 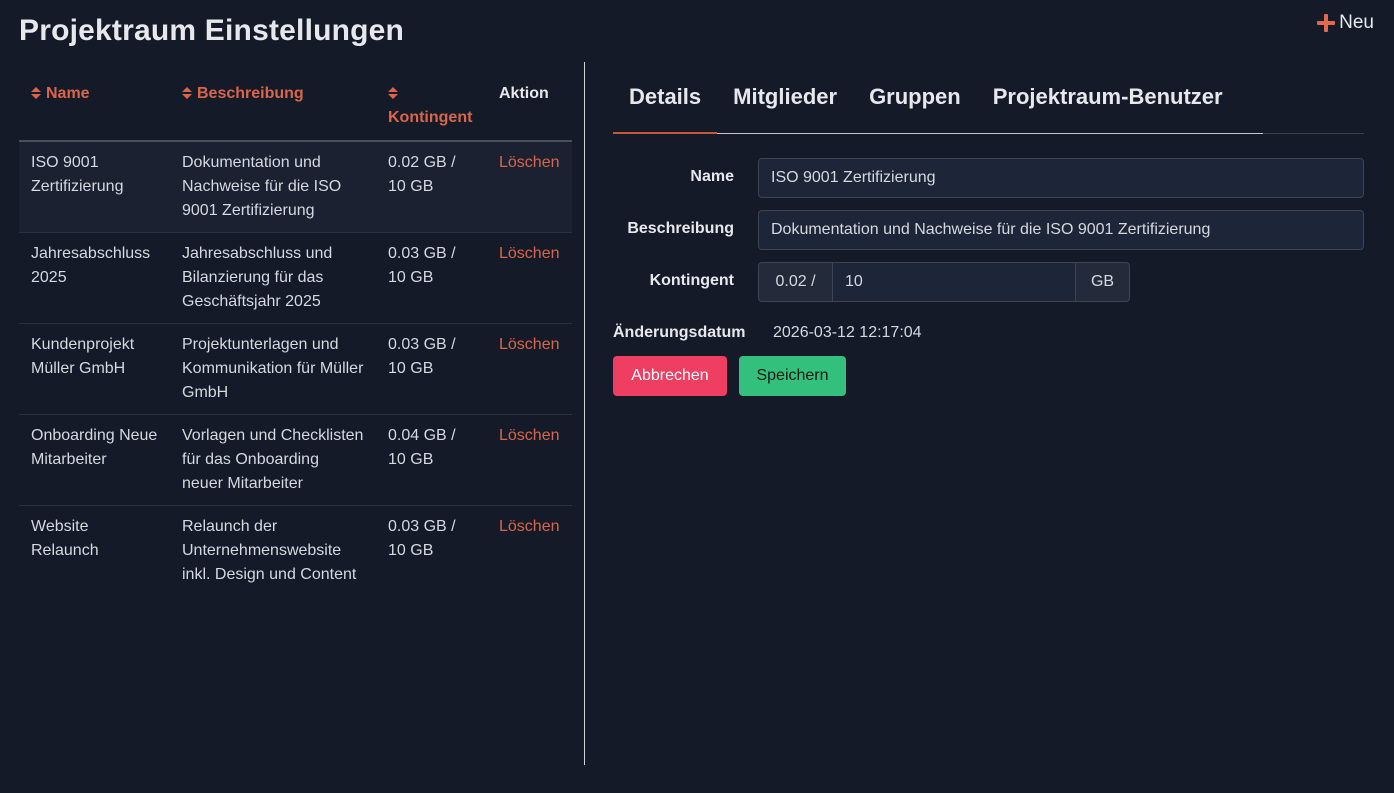 What do you see at coordinates (679, 332) in the screenshot?
I see `modified-label: Änderungsdatum` at bounding box center [679, 332].